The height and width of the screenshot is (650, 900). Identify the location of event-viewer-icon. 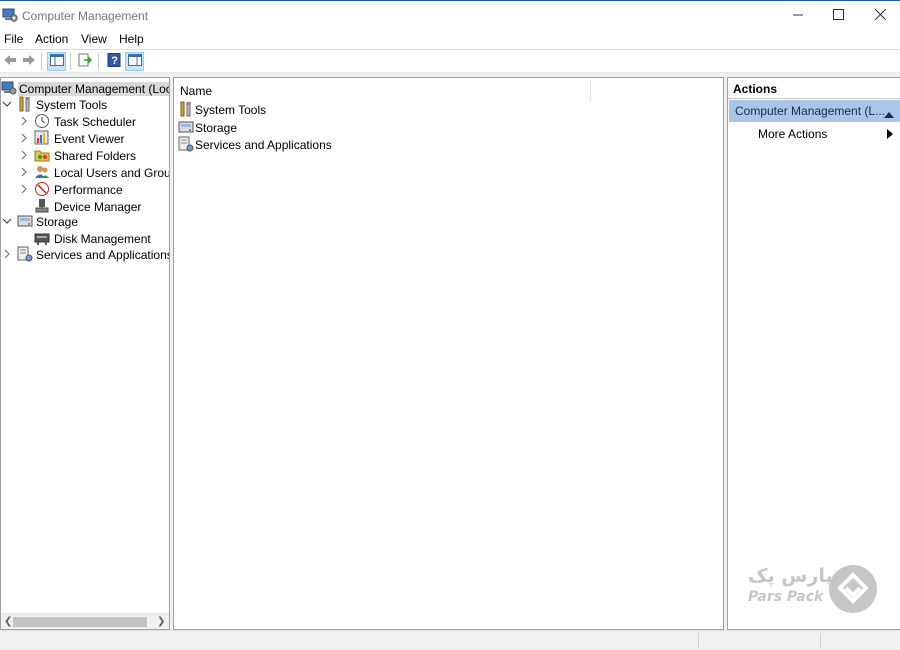
(42, 138).